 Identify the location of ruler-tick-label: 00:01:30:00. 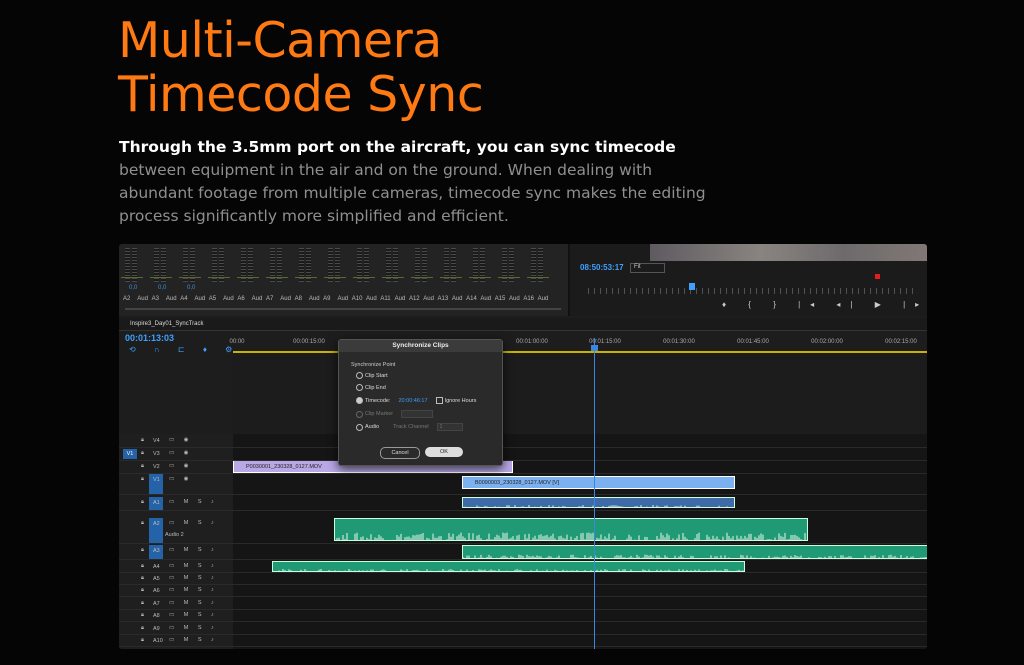
(679, 342).